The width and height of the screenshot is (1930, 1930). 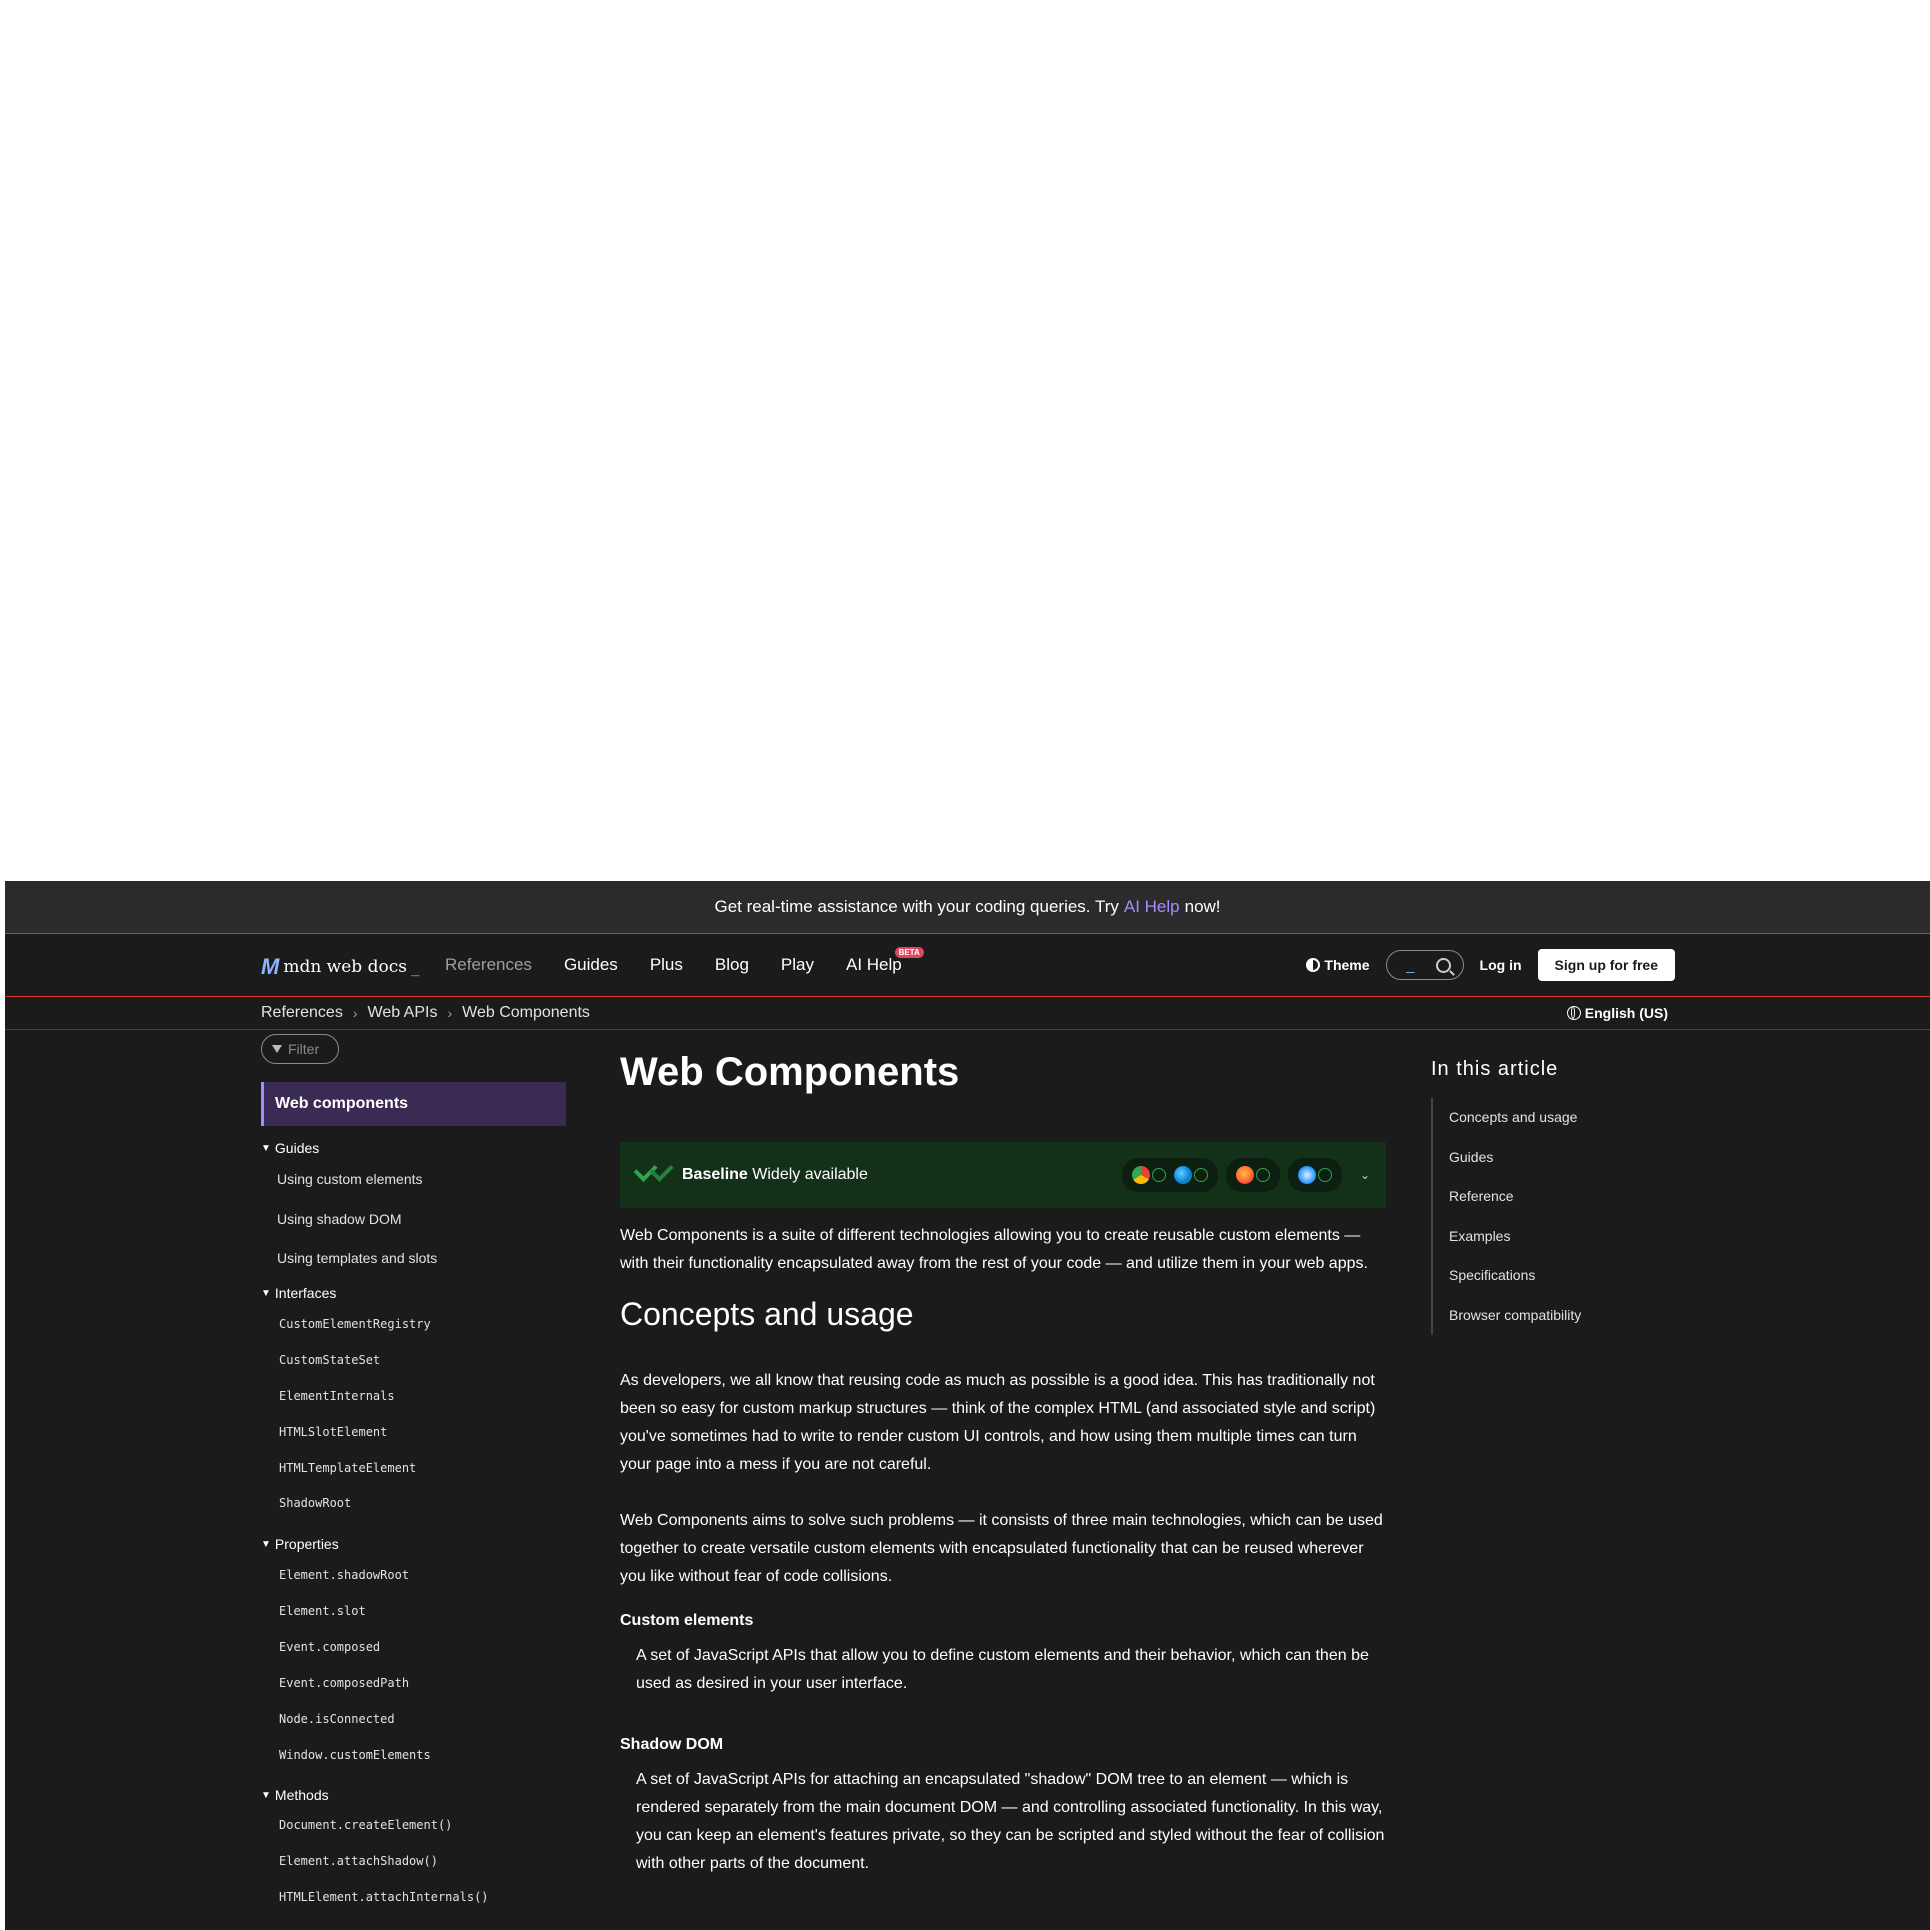 I want to click on nav-guides: Guides, so click(x=591, y=965).